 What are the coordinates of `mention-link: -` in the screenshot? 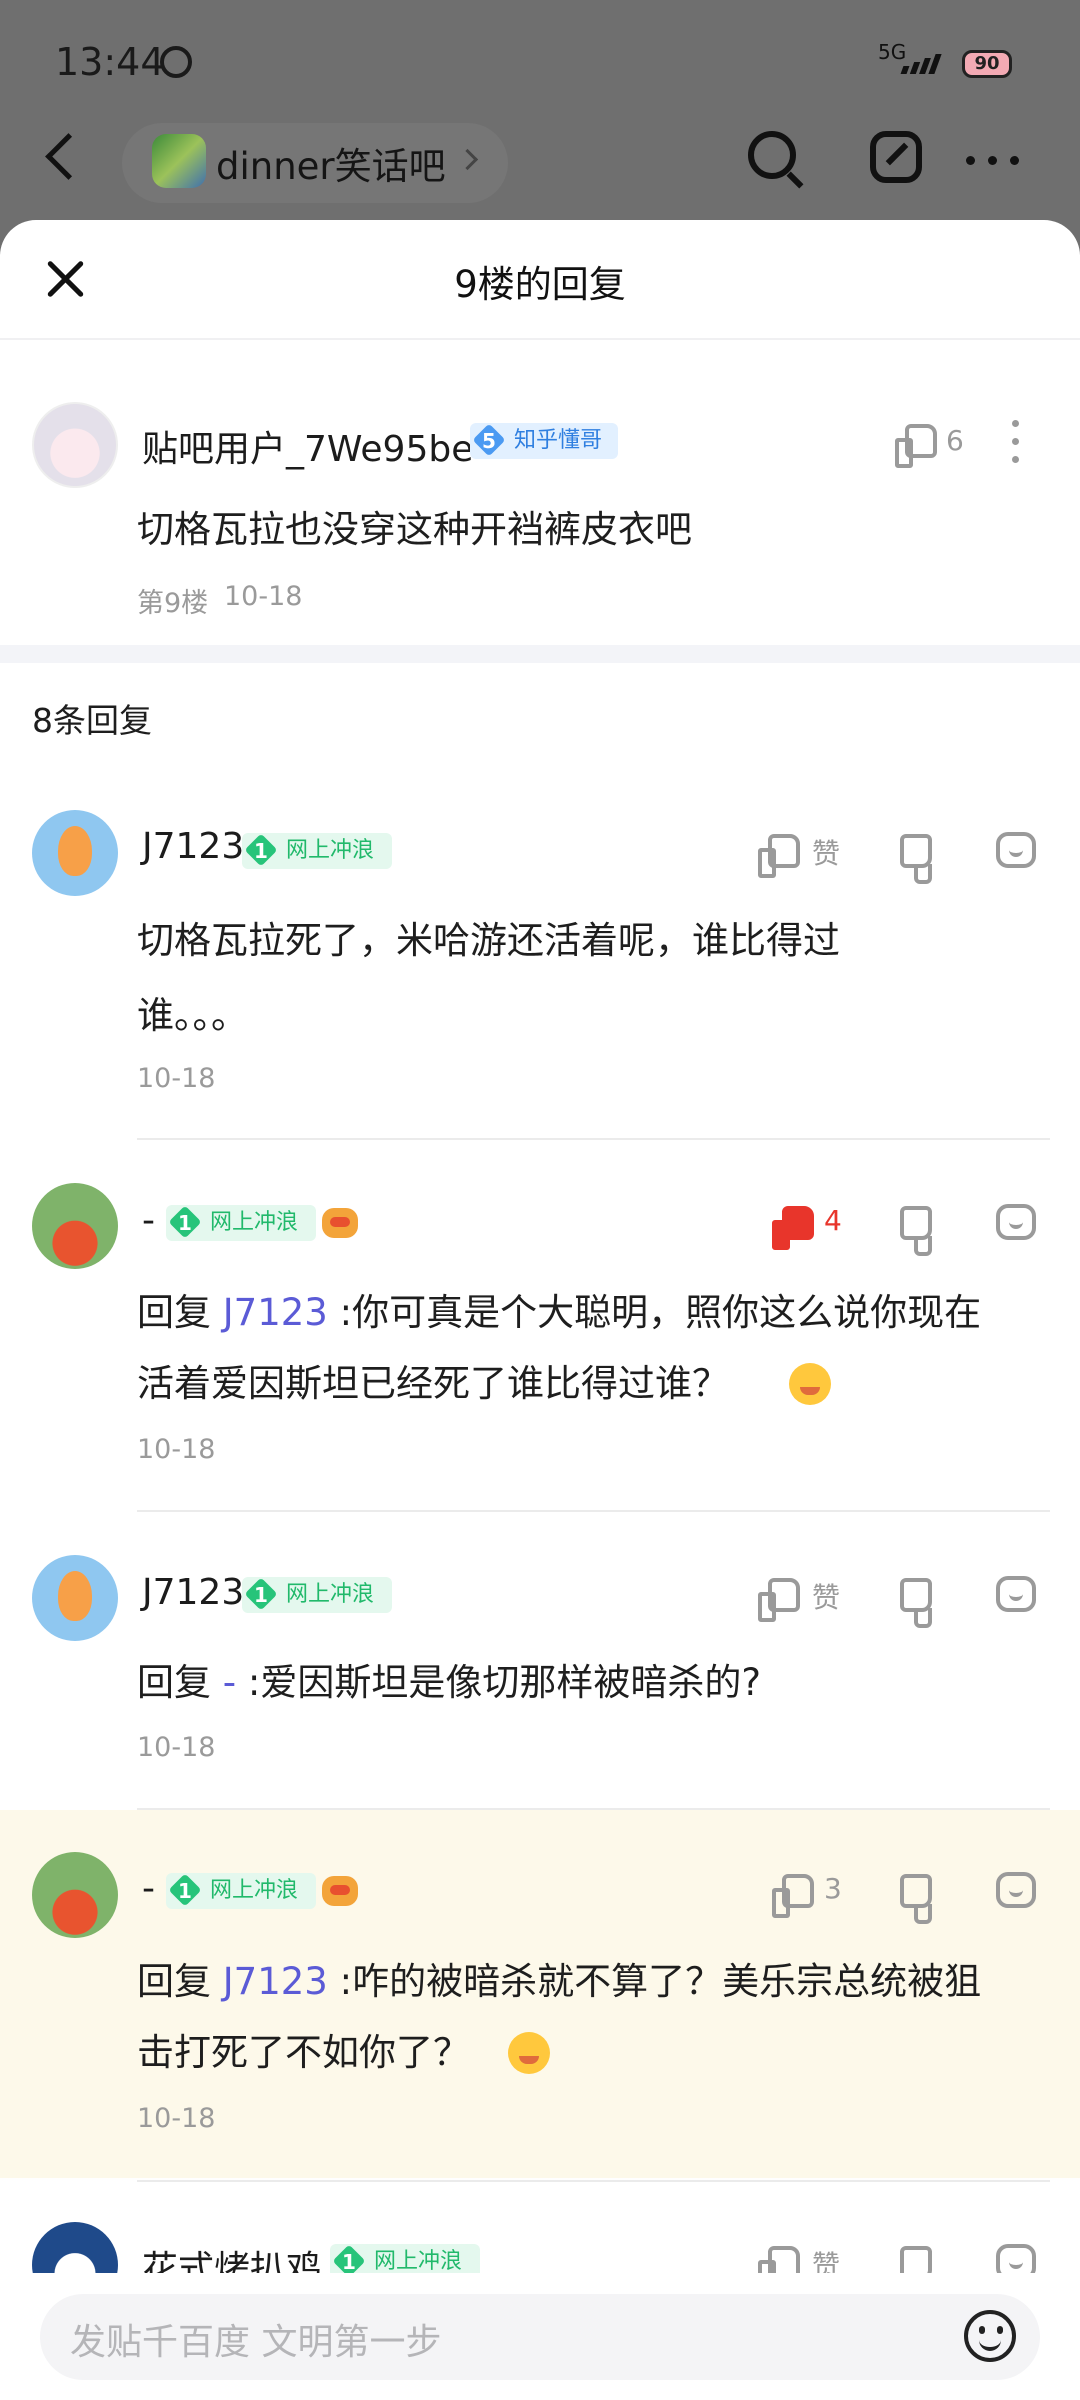 It's located at (229, 1682).